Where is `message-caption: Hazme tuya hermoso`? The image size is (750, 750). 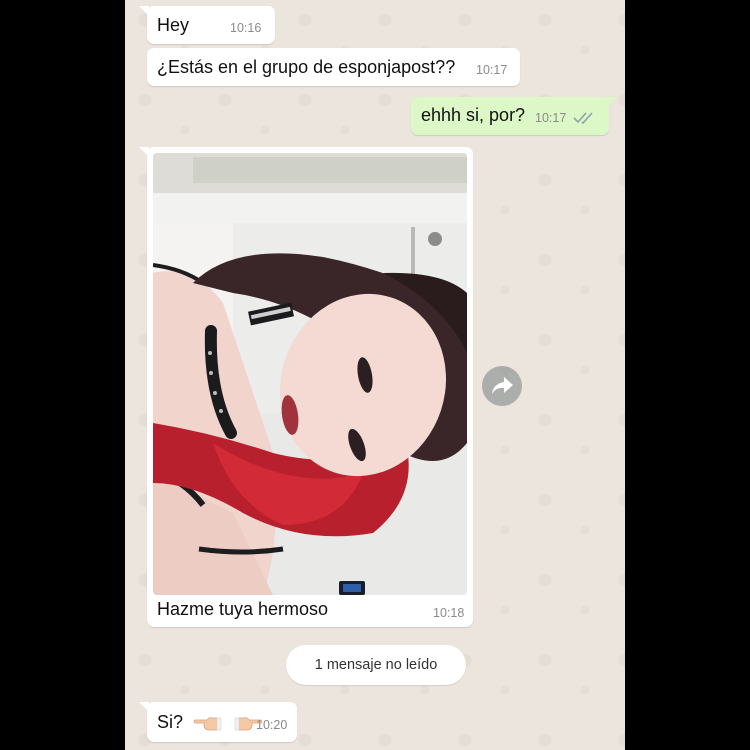 message-caption: Hazme tuya hermoso is located at coordinates (243, 609).